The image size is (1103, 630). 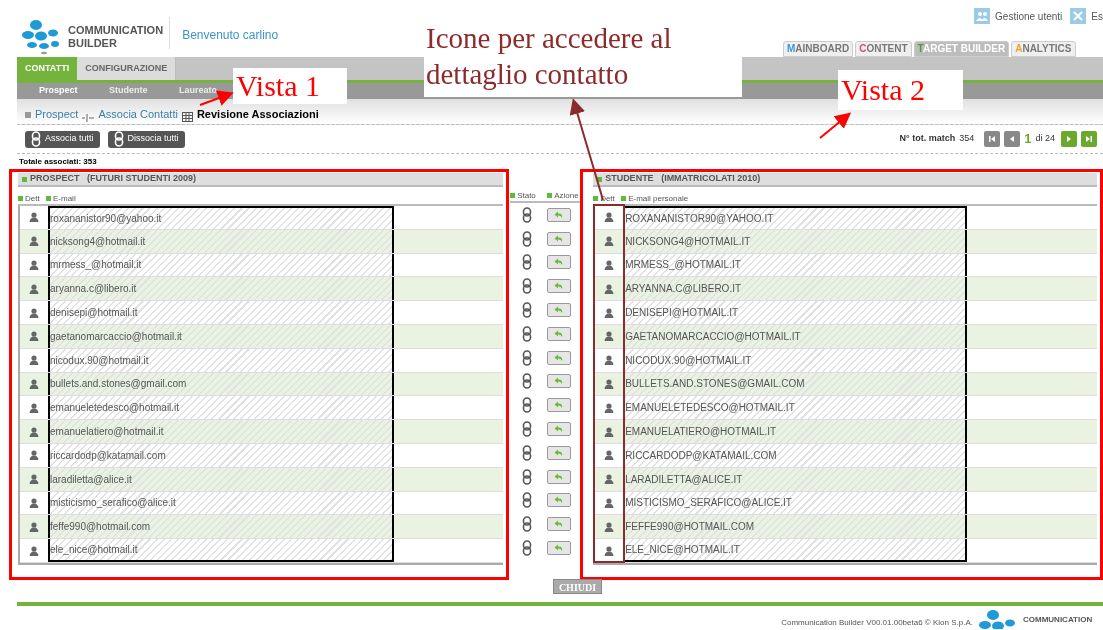 What do you see at coordinates (221, 217) in the screenshot?
I see `email-cell: roxananistor90@yahoo.it` at bounding box center [221, 217].